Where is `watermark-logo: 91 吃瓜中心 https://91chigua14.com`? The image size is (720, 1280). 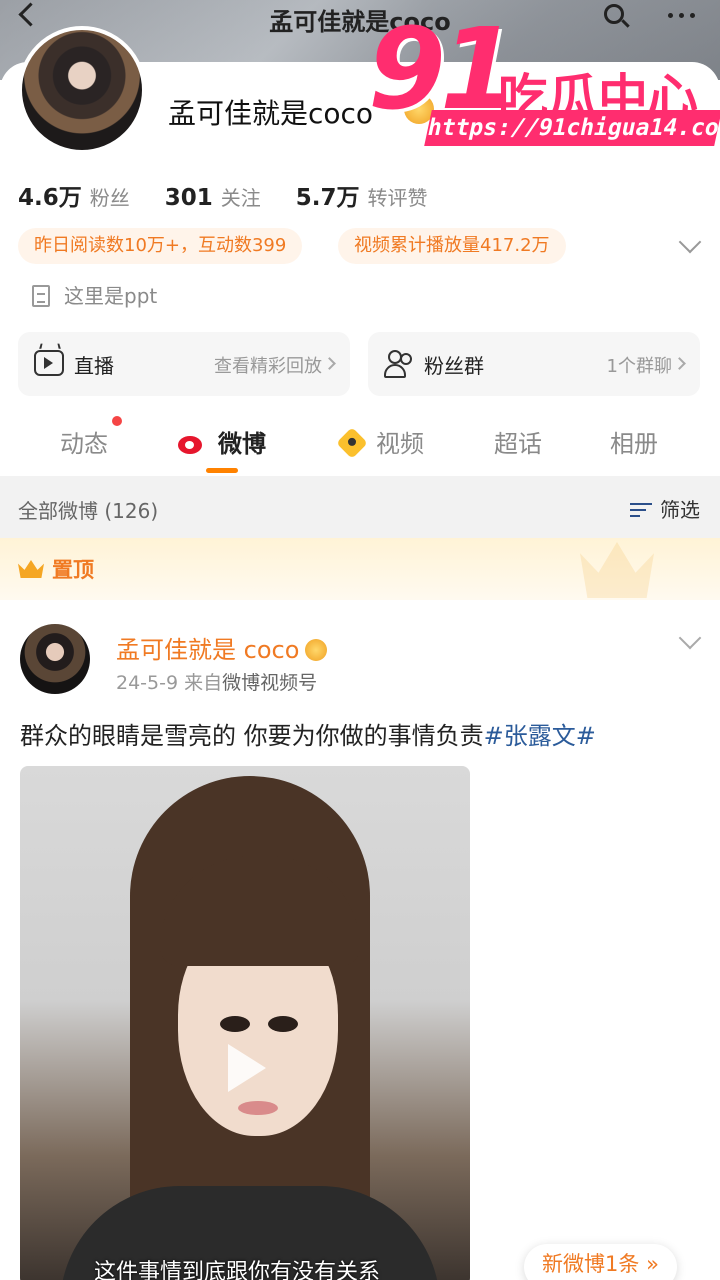
watermark-logo: 91 吃瓜中心 https://91chigua14.com is located at coordinates (544, 84).